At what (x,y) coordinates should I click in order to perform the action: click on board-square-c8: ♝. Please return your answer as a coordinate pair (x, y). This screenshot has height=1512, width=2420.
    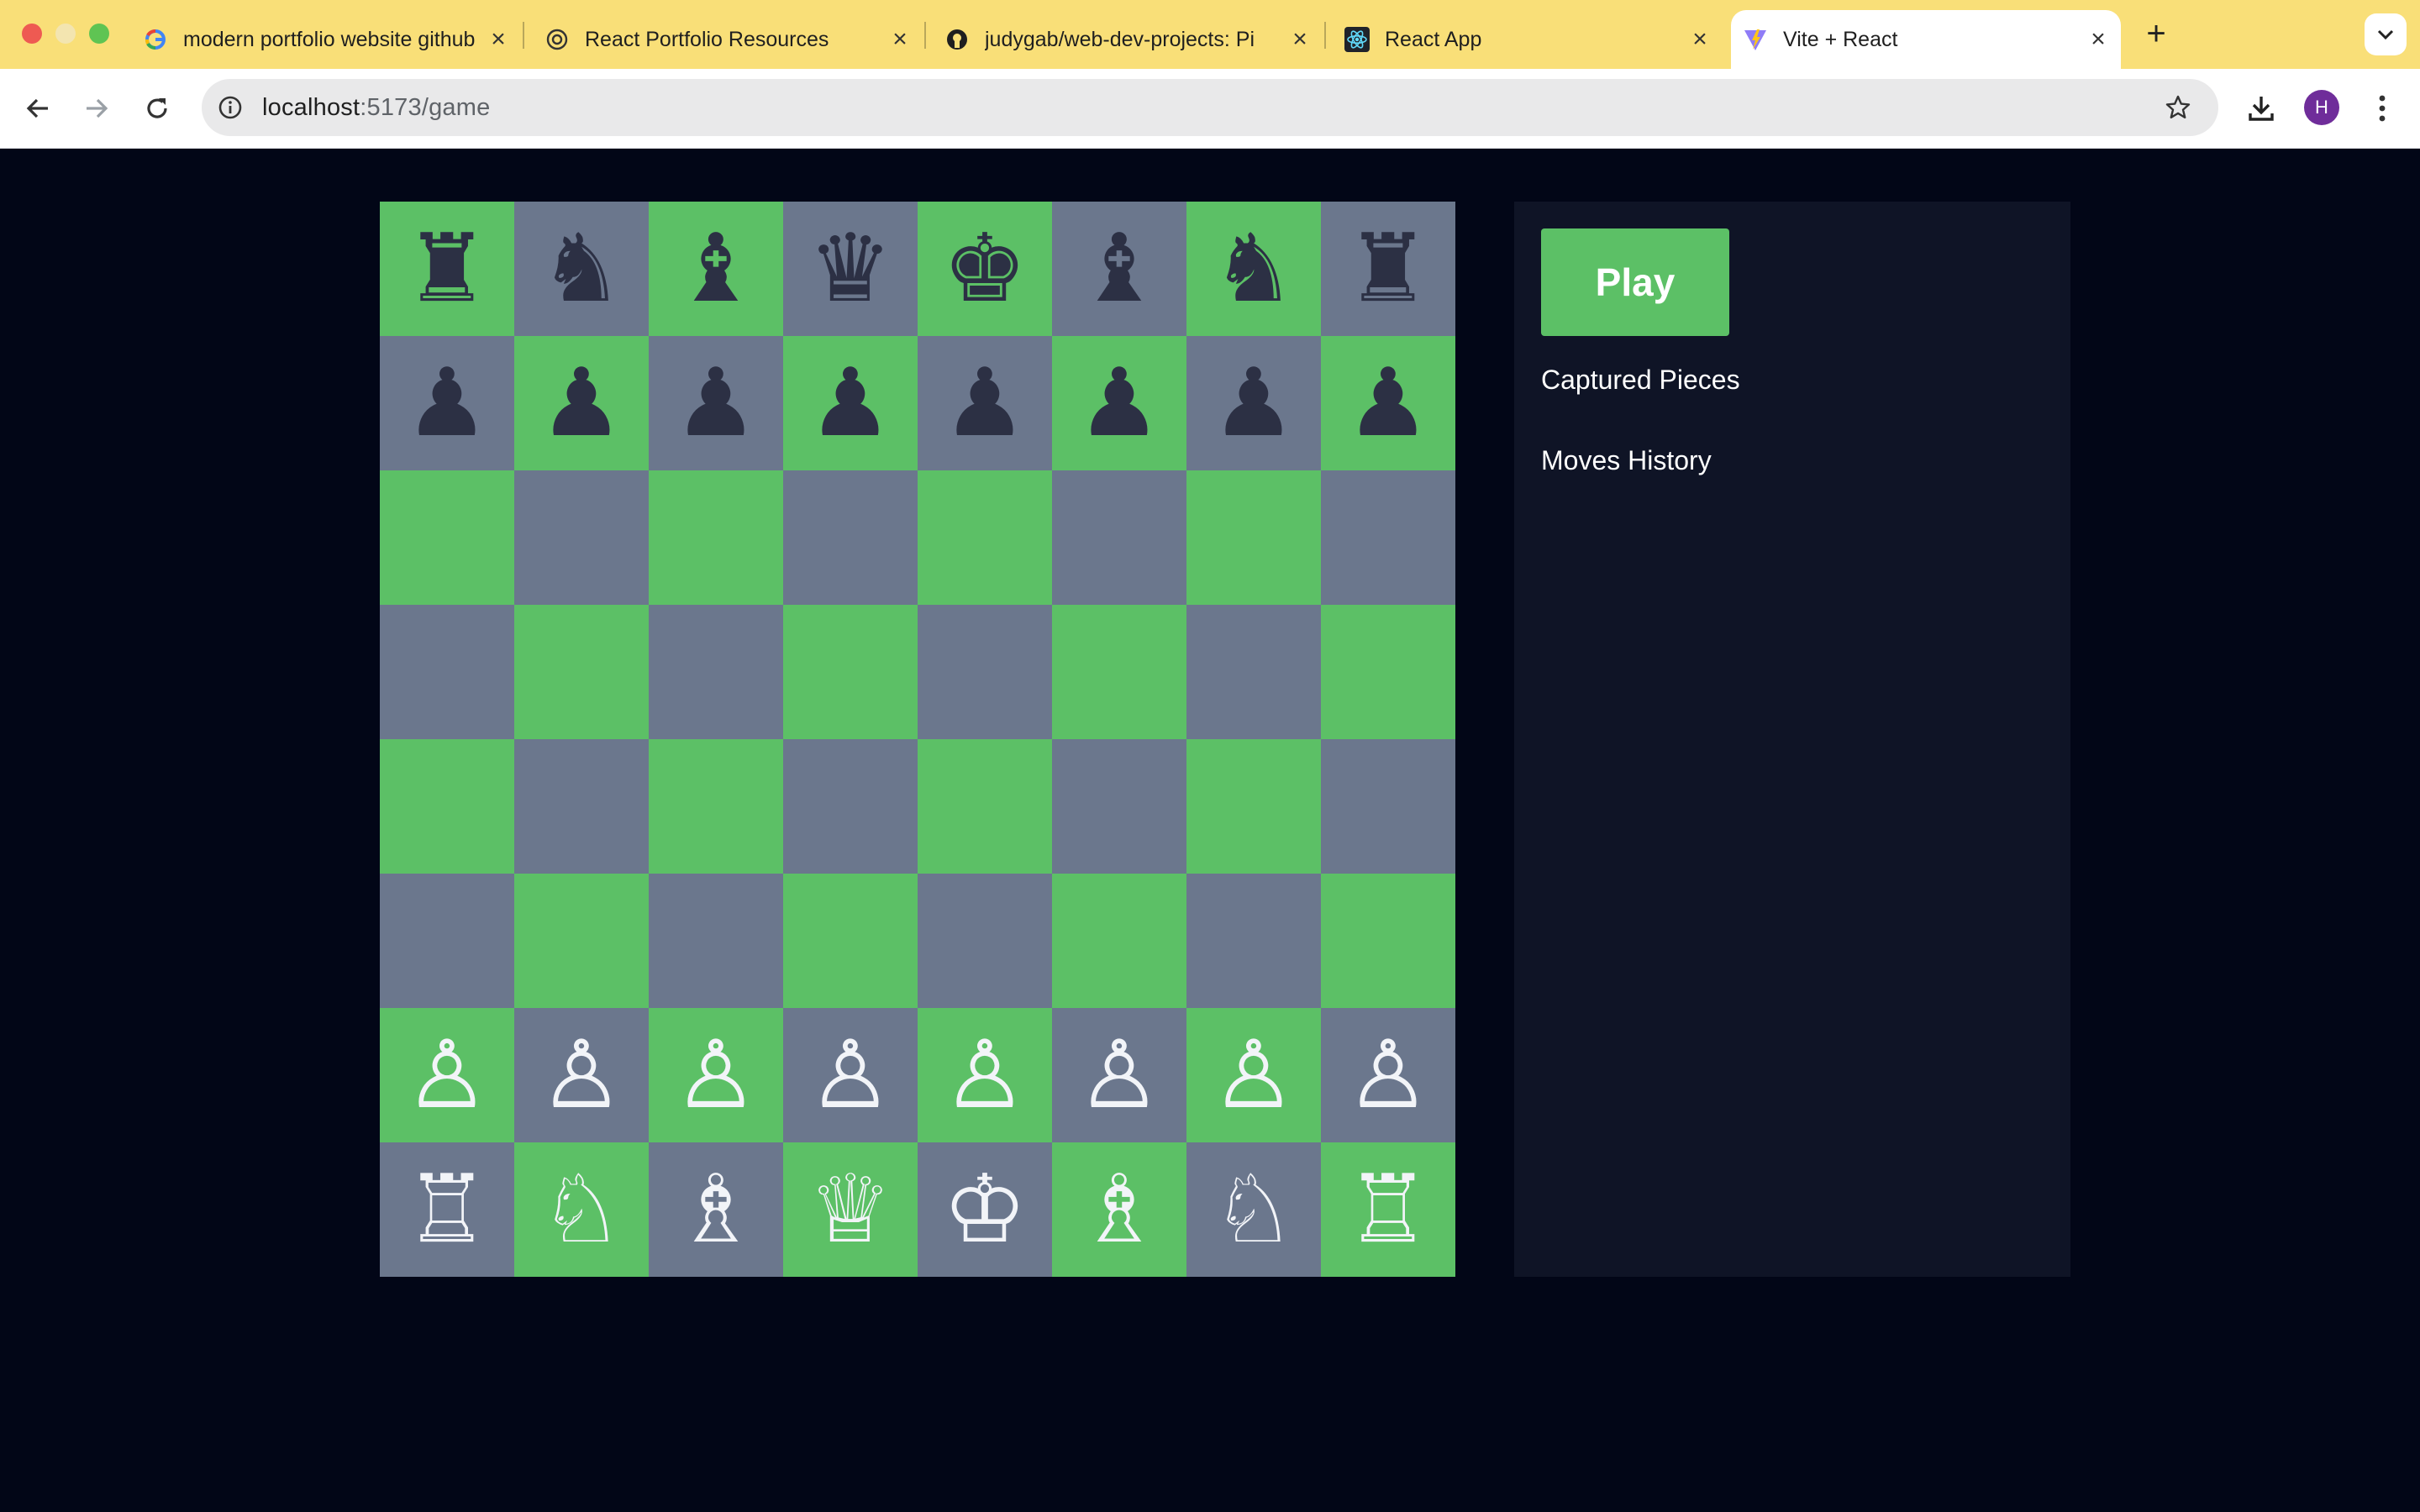
    Looking at the image, I should click on (716, 269).